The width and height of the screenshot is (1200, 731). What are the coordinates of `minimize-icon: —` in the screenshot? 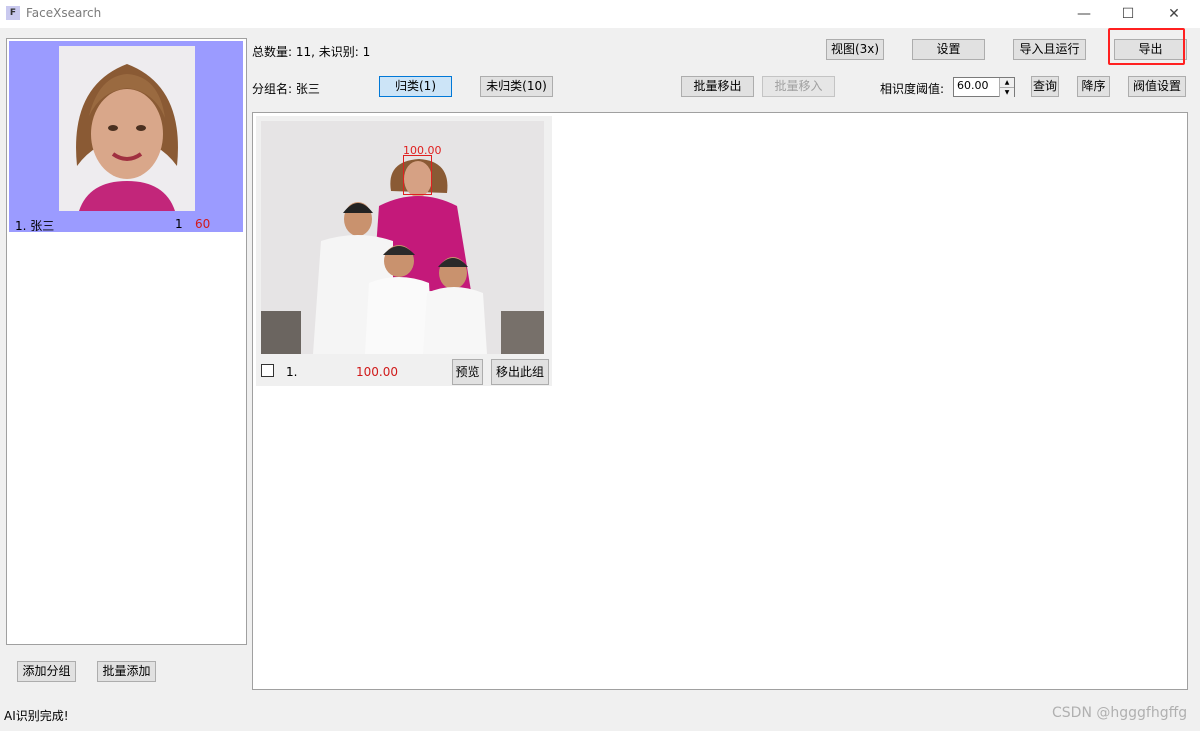 It's located at (1084, 14).